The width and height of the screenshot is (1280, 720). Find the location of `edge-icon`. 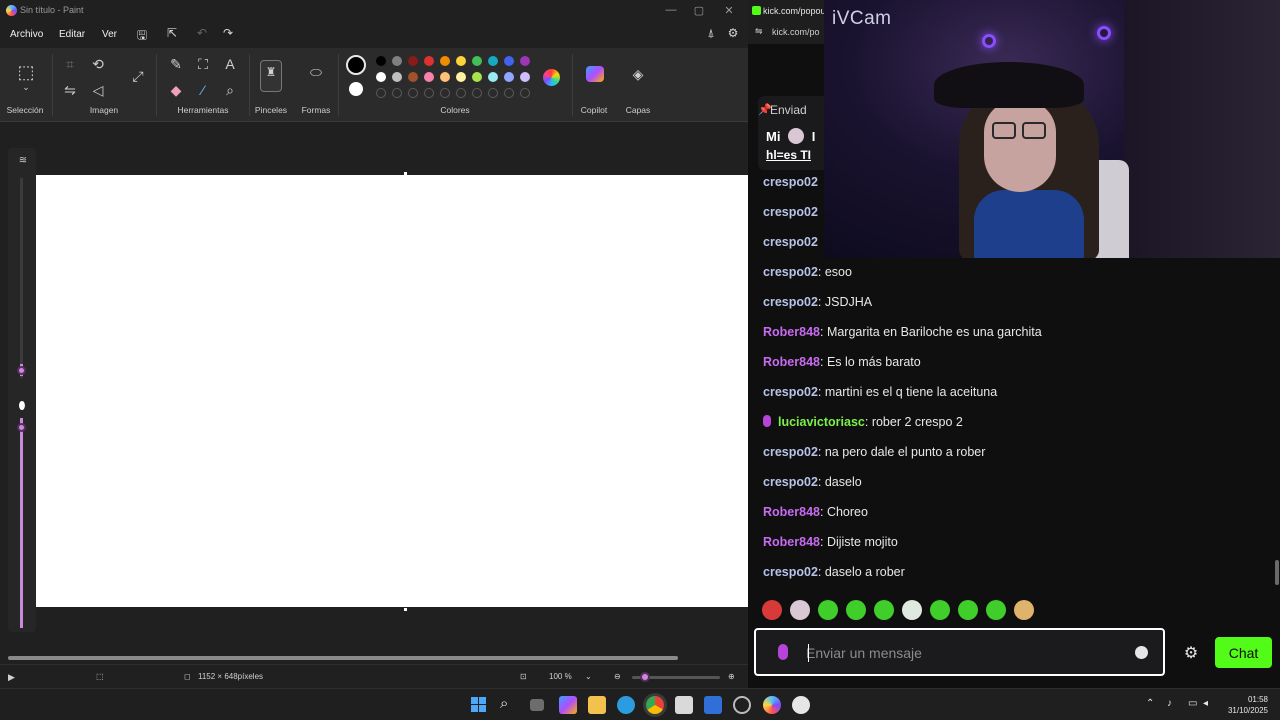

edge-icon is located at coordinates (626, 705).